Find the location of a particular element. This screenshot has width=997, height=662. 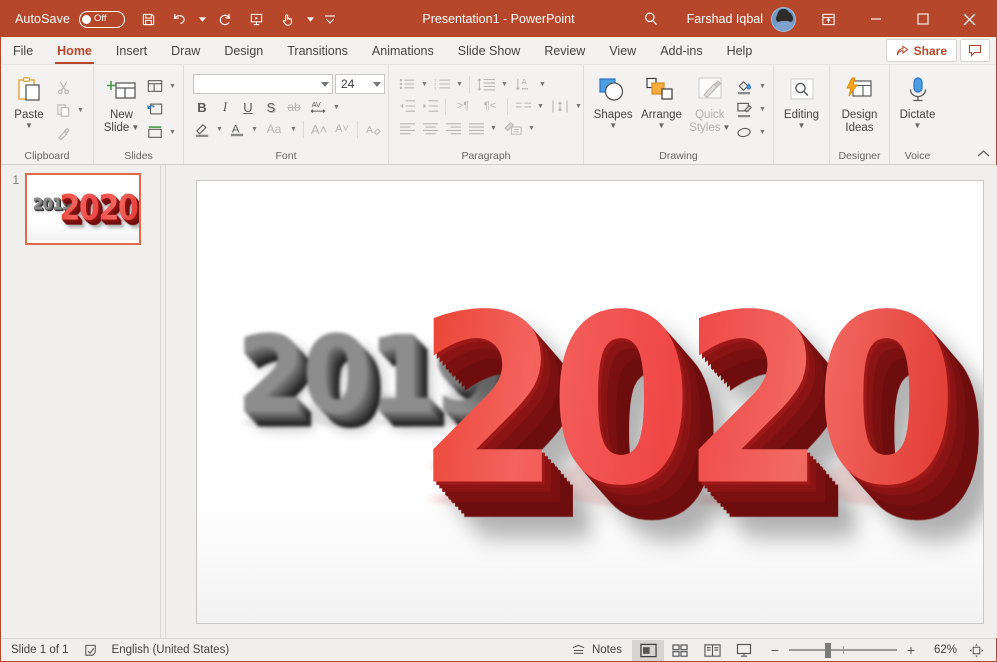

dictate-button: Dictate ▼ is located at coordinates (917, 100).